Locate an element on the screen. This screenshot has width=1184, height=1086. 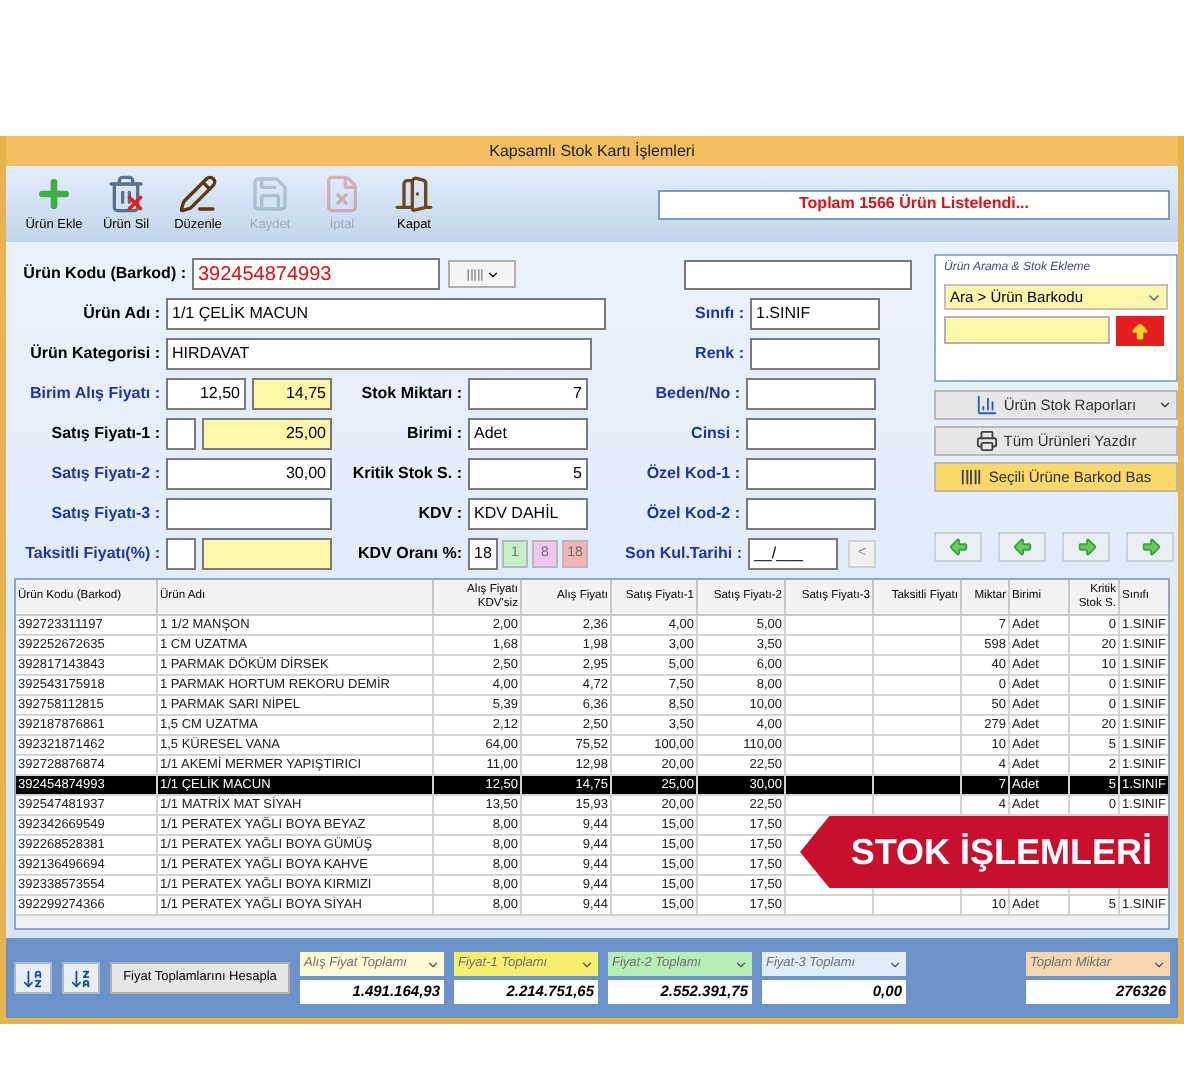
input-field: 1/1 ÇELİK MACUN is located at coordinates (386, 314).